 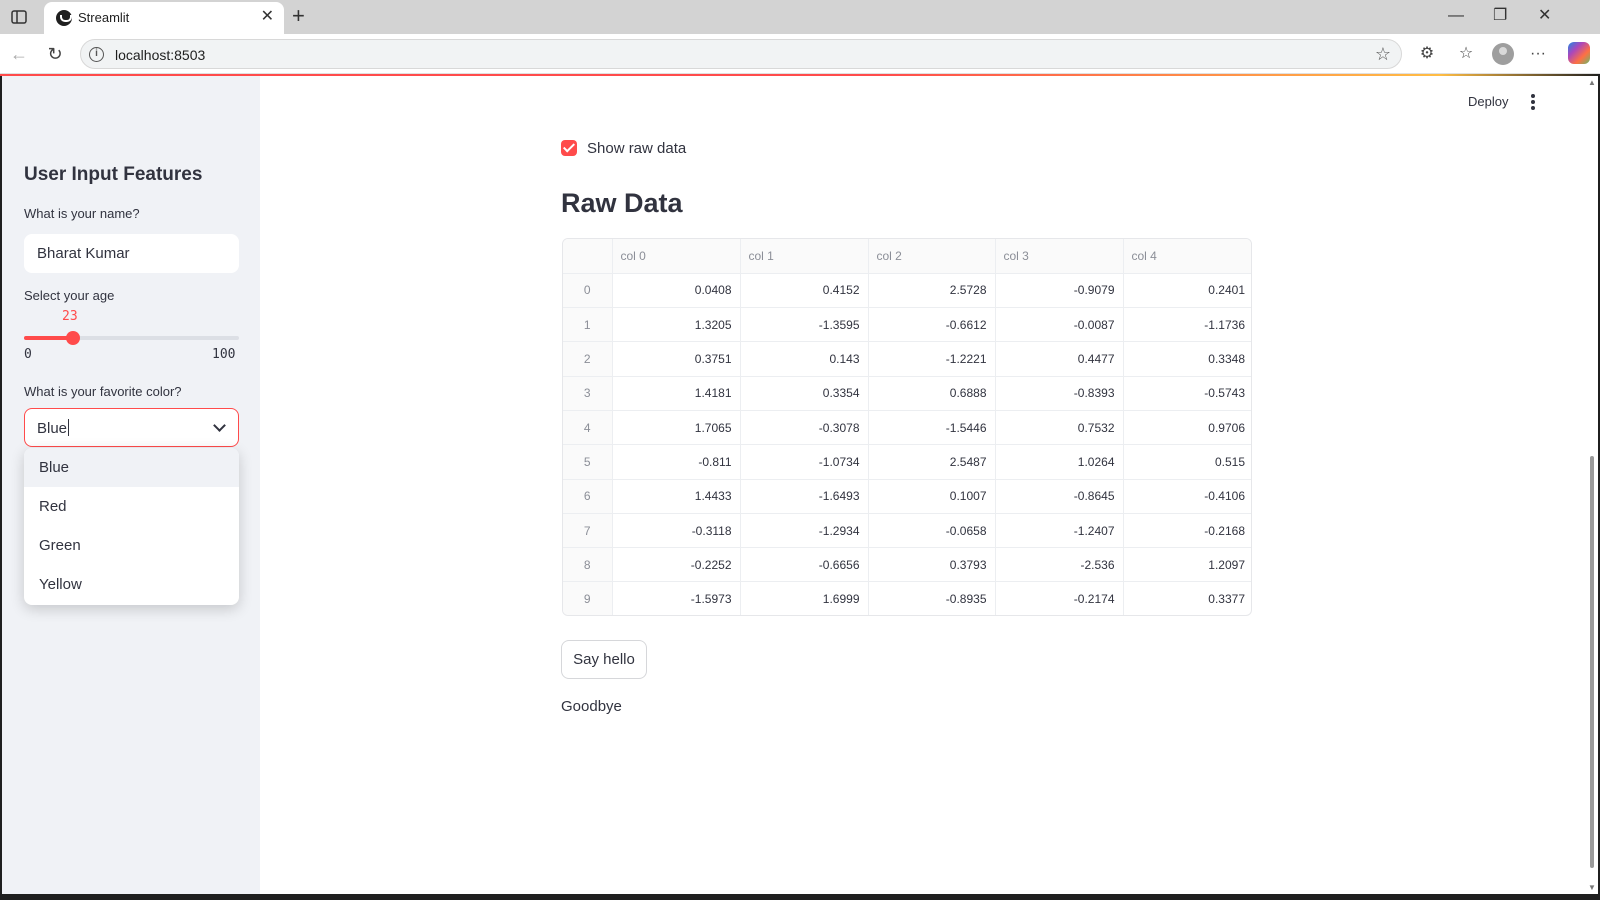 I want to click on column-header: col 1, so click(x=804, y=256).